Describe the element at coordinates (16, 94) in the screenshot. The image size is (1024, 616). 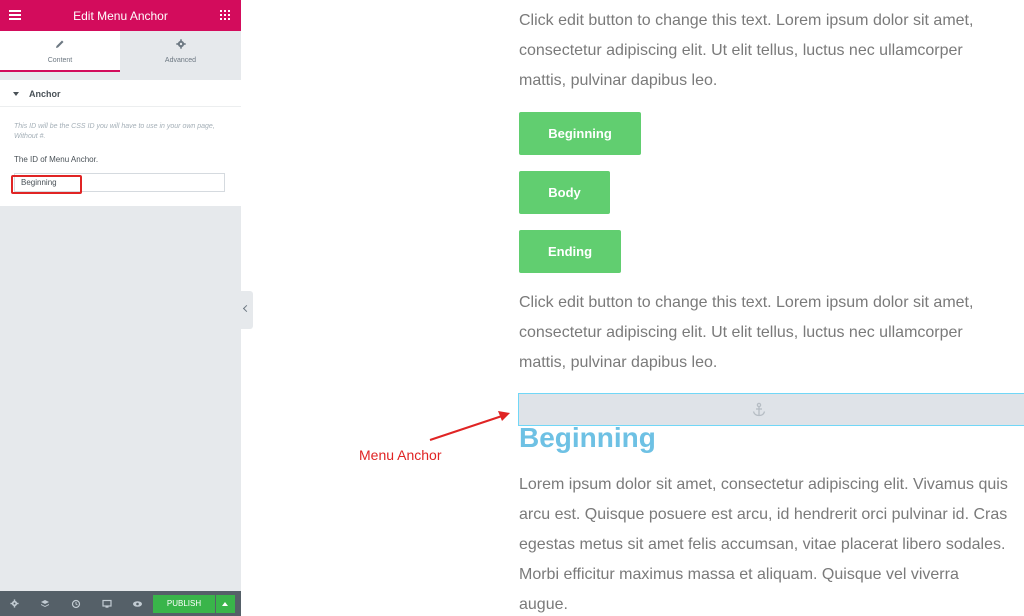
I see `caret-down-icon` at that location.